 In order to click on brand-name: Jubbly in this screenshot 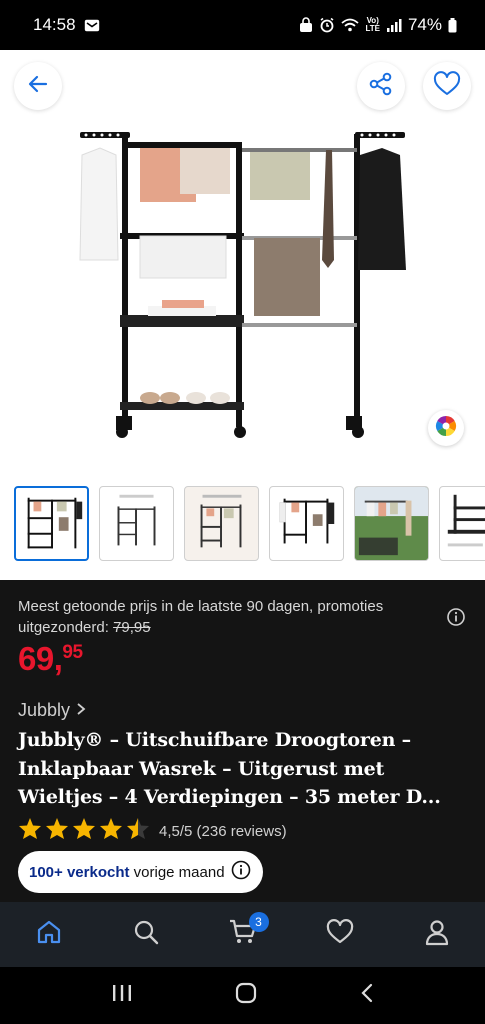, I will do `click(44, 710)`.